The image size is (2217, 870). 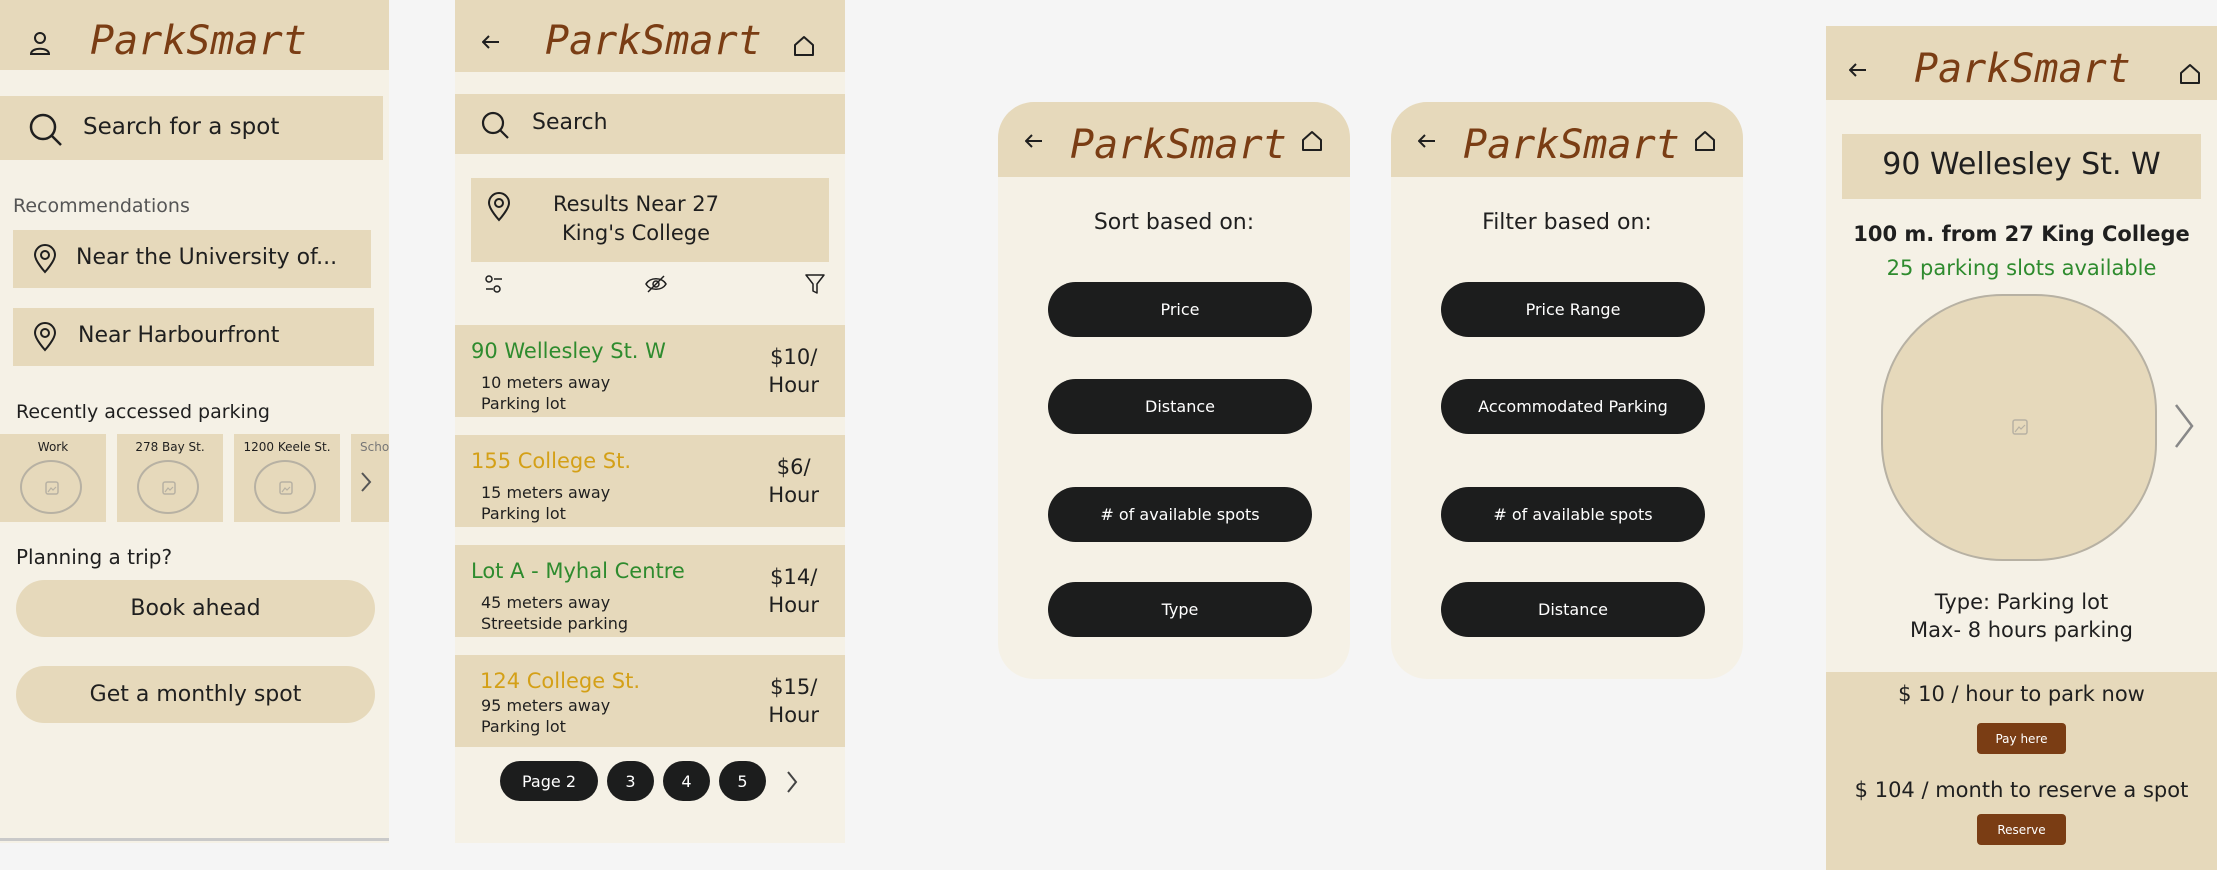 I want to click on detail-header: ParkSmart, so click(x=2021, y=63).